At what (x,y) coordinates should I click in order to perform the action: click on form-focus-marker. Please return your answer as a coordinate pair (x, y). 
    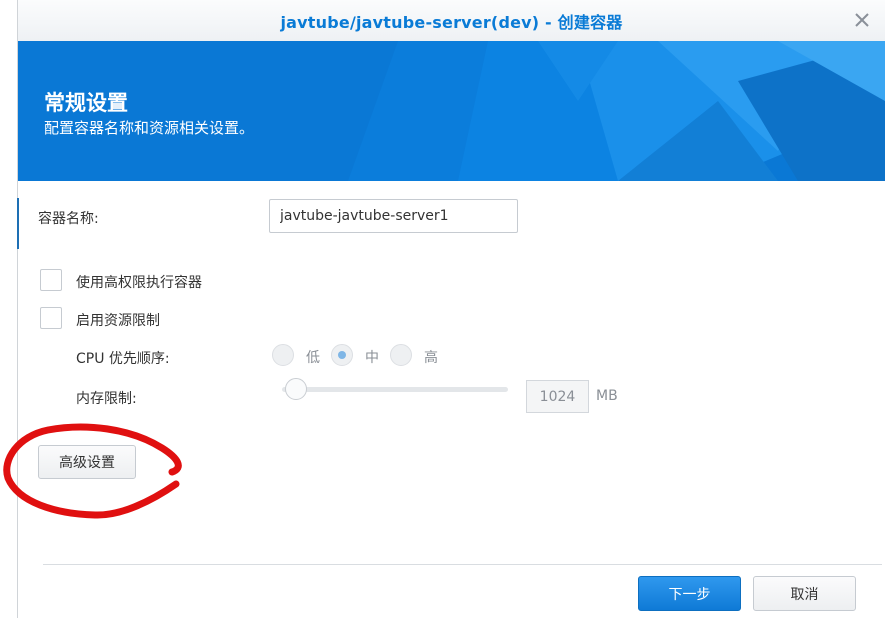
    Looking at the image, I should click on (18, 223).